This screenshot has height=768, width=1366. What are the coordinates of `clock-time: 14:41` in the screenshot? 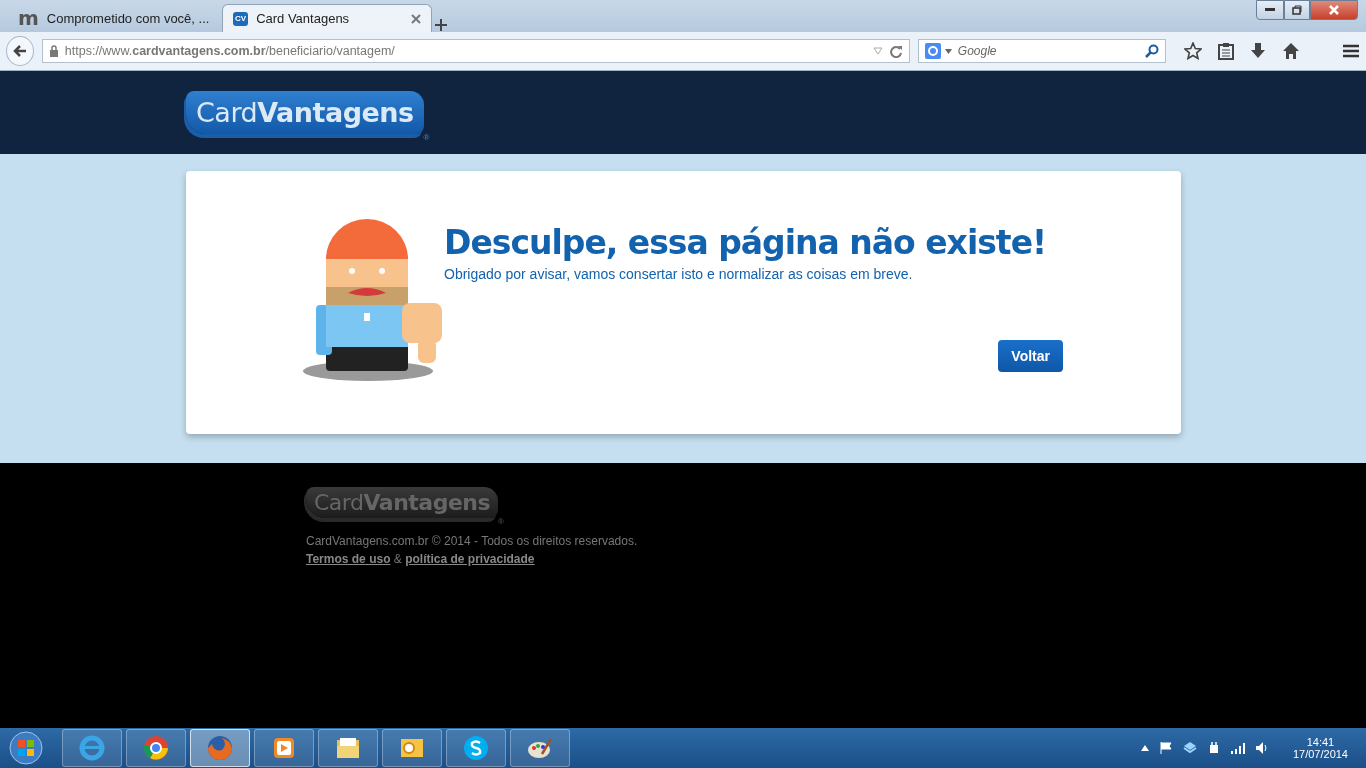 It's located at (1320, 742).